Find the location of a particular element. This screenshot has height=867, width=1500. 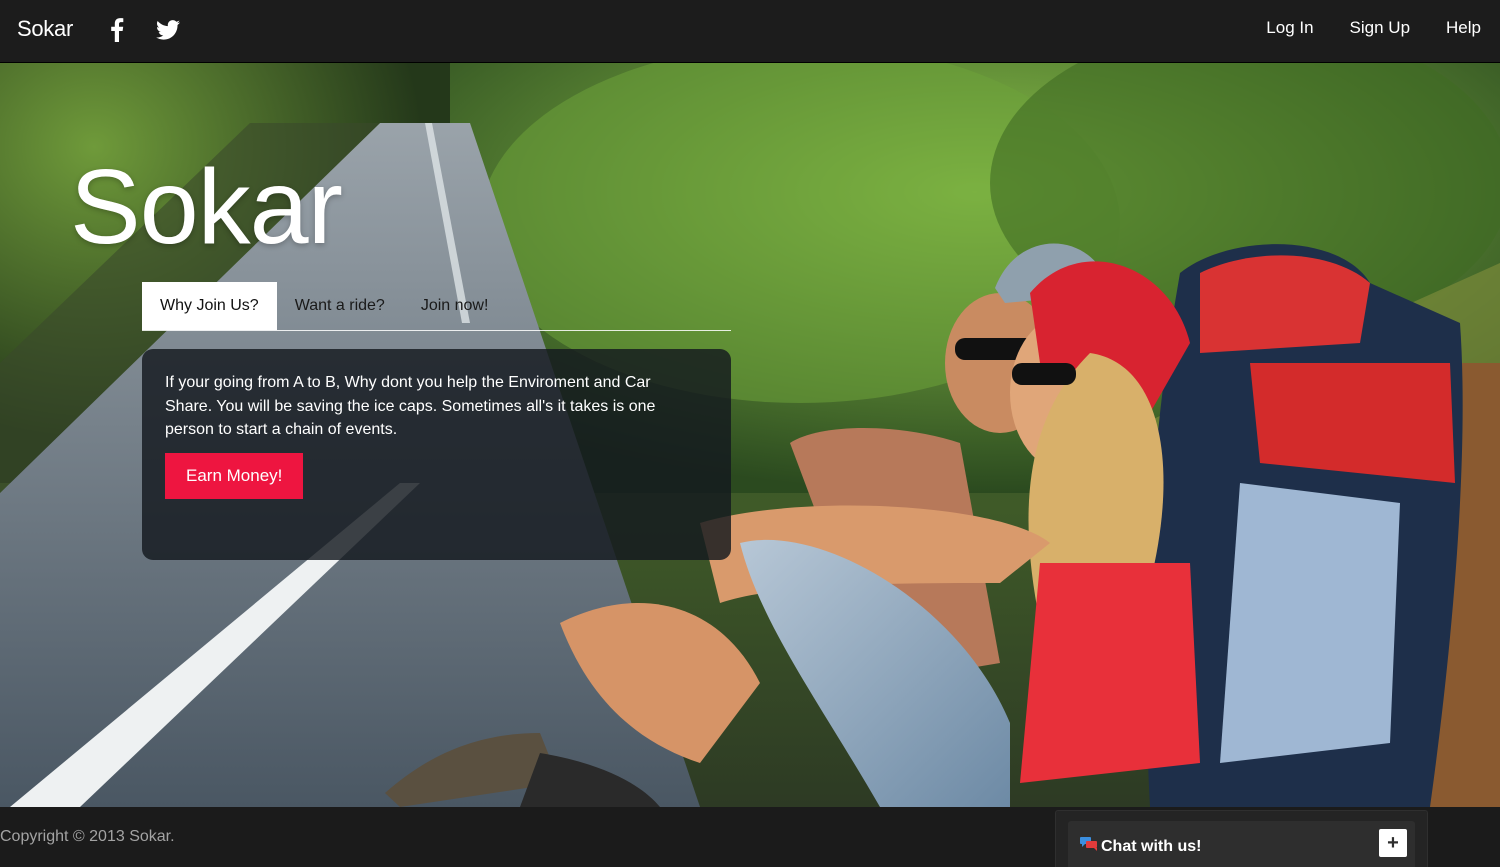

chat-label: Chat with us! is located at coordinates (1151, 846).